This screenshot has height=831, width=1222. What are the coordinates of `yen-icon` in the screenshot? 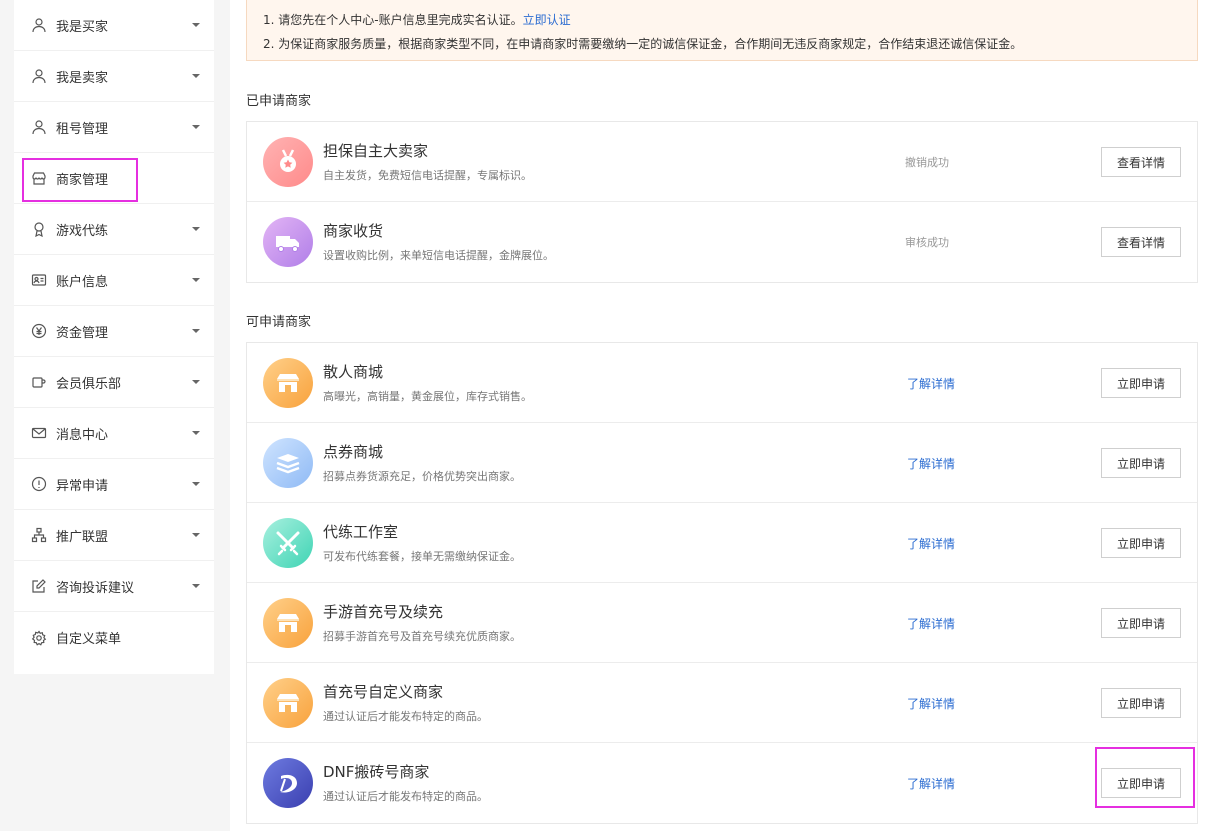 It's located at (39, 331).